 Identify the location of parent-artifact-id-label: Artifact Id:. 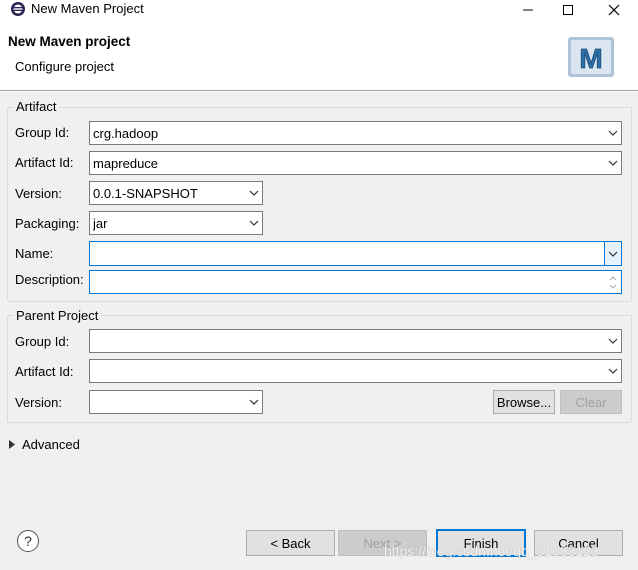
(44, 371).